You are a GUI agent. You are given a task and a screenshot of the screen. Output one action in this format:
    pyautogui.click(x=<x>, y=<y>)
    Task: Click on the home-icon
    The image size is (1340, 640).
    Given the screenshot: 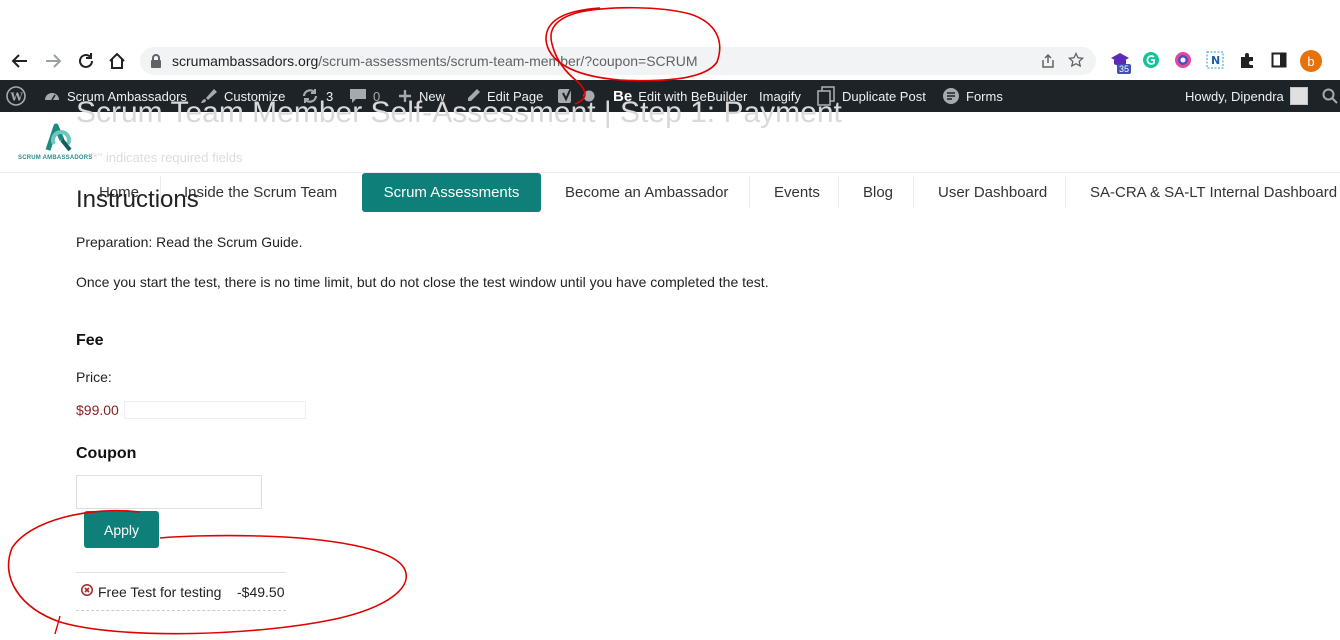 What is the action you would take?
    pyautogui.click(x=117, y=61)
    